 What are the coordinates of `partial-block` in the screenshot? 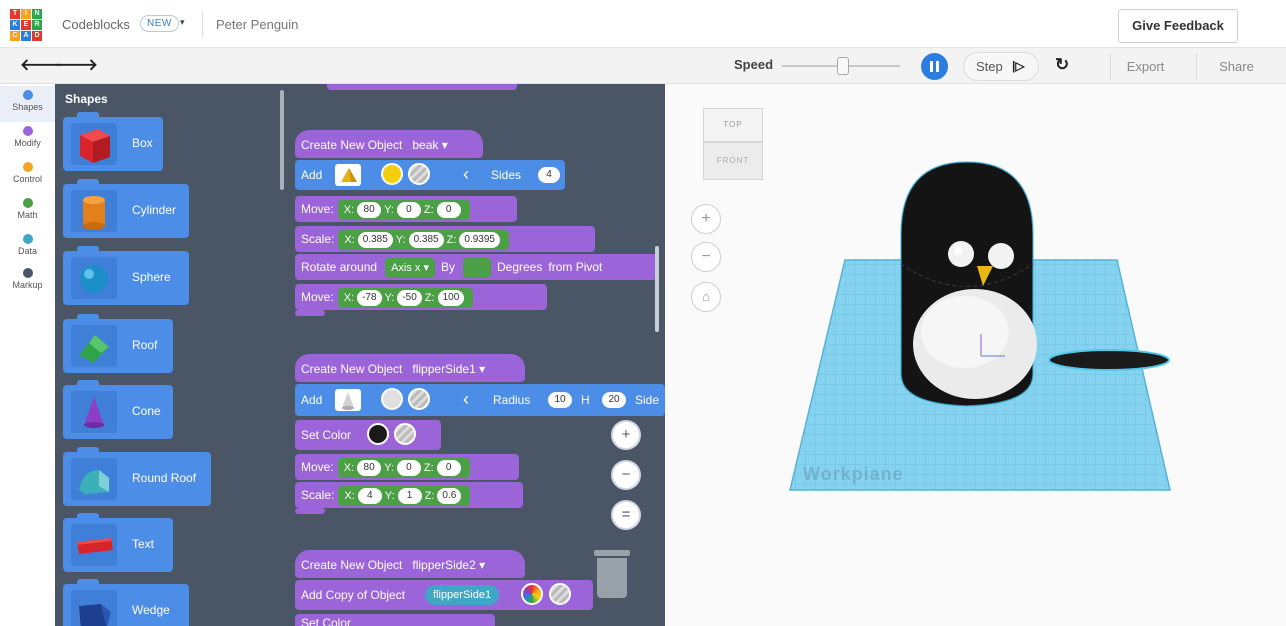 It's located at (422, 87).